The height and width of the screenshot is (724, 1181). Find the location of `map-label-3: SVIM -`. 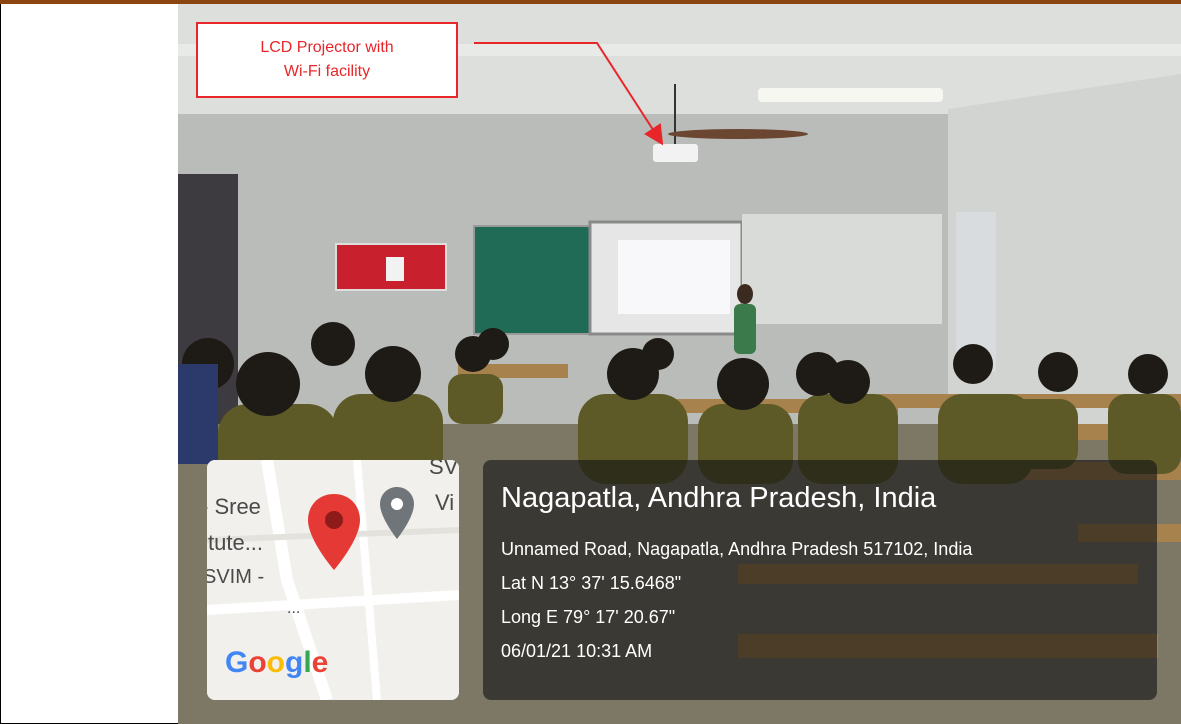

map-label-3: SVIM - is located at coordinates (236, 577).